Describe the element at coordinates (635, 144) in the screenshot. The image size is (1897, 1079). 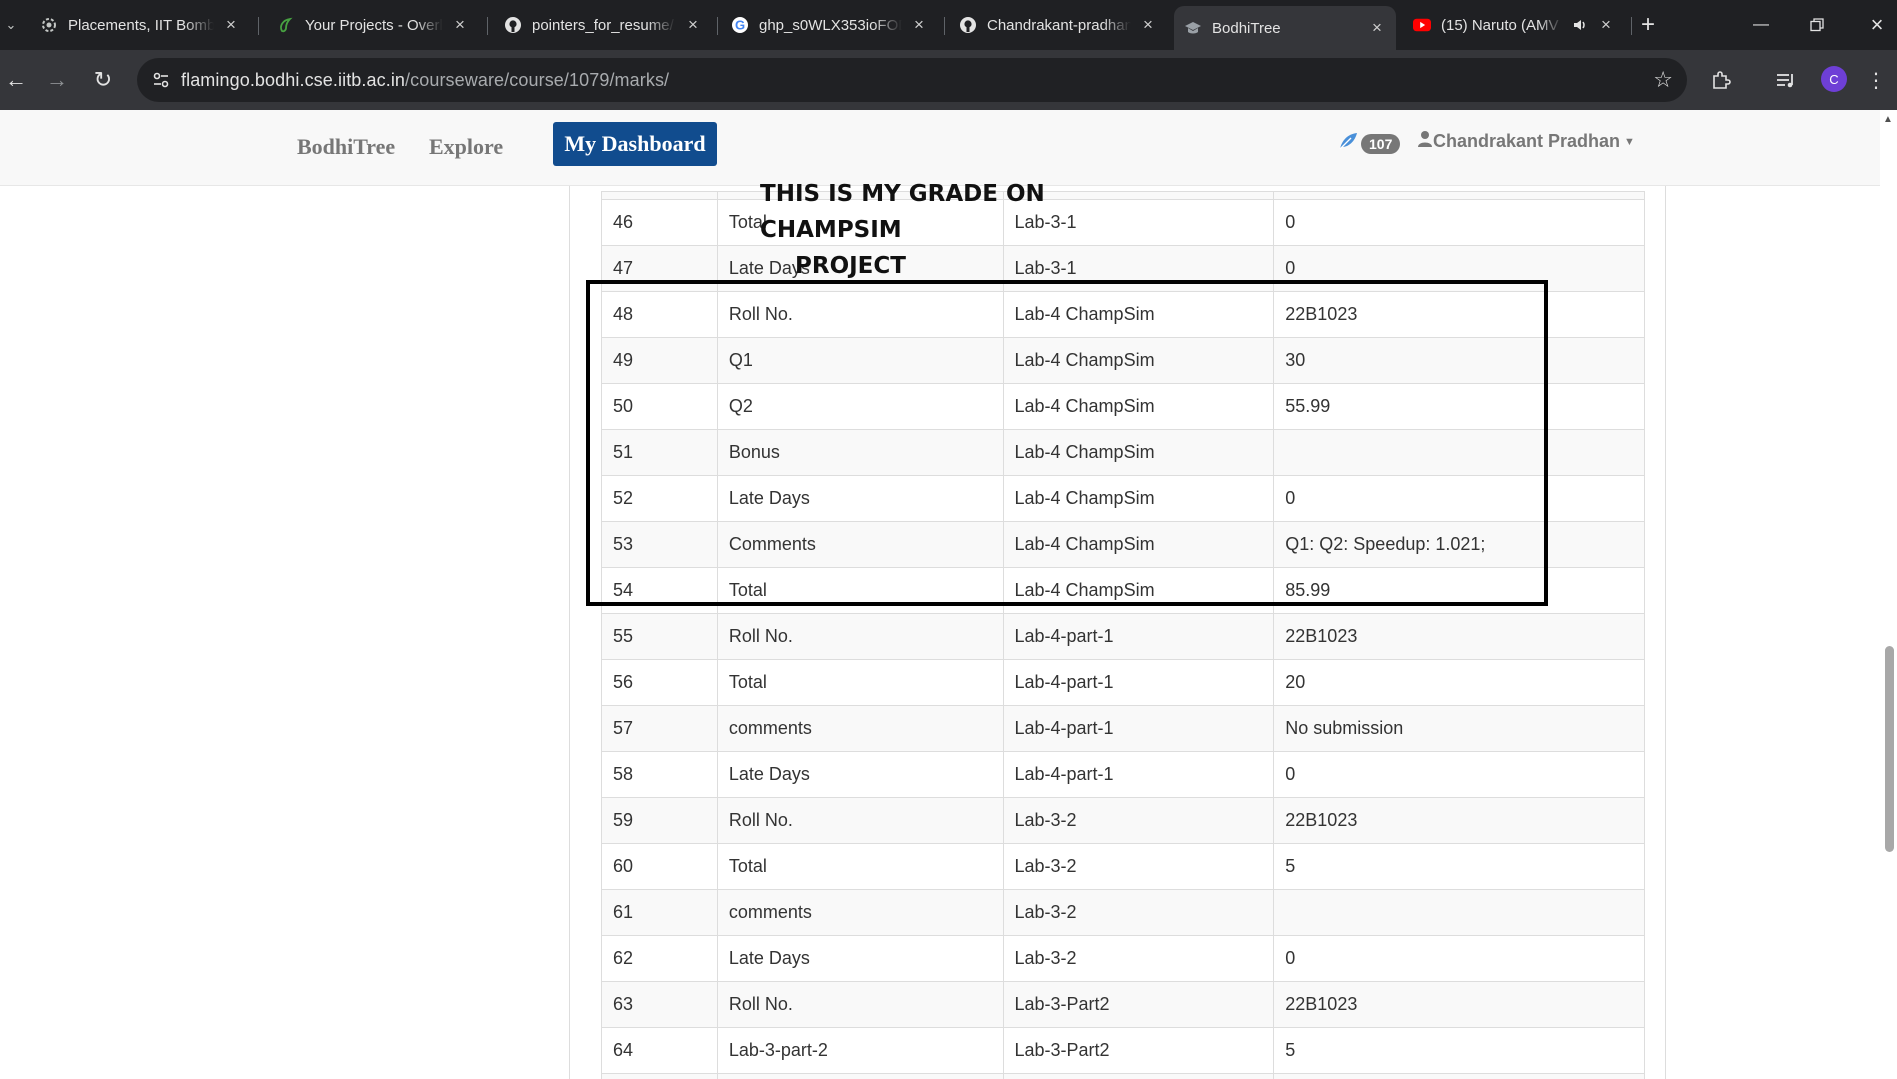
I see `my-dashboard-button: My Dashboard` at that location.